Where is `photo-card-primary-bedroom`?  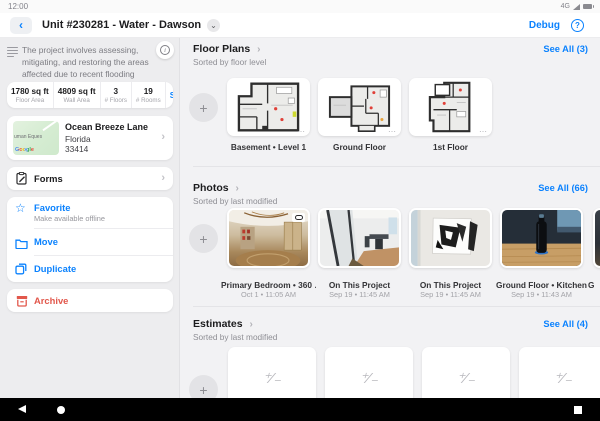 photo-card-primary-bedroom is located at coordinates (268, 238).